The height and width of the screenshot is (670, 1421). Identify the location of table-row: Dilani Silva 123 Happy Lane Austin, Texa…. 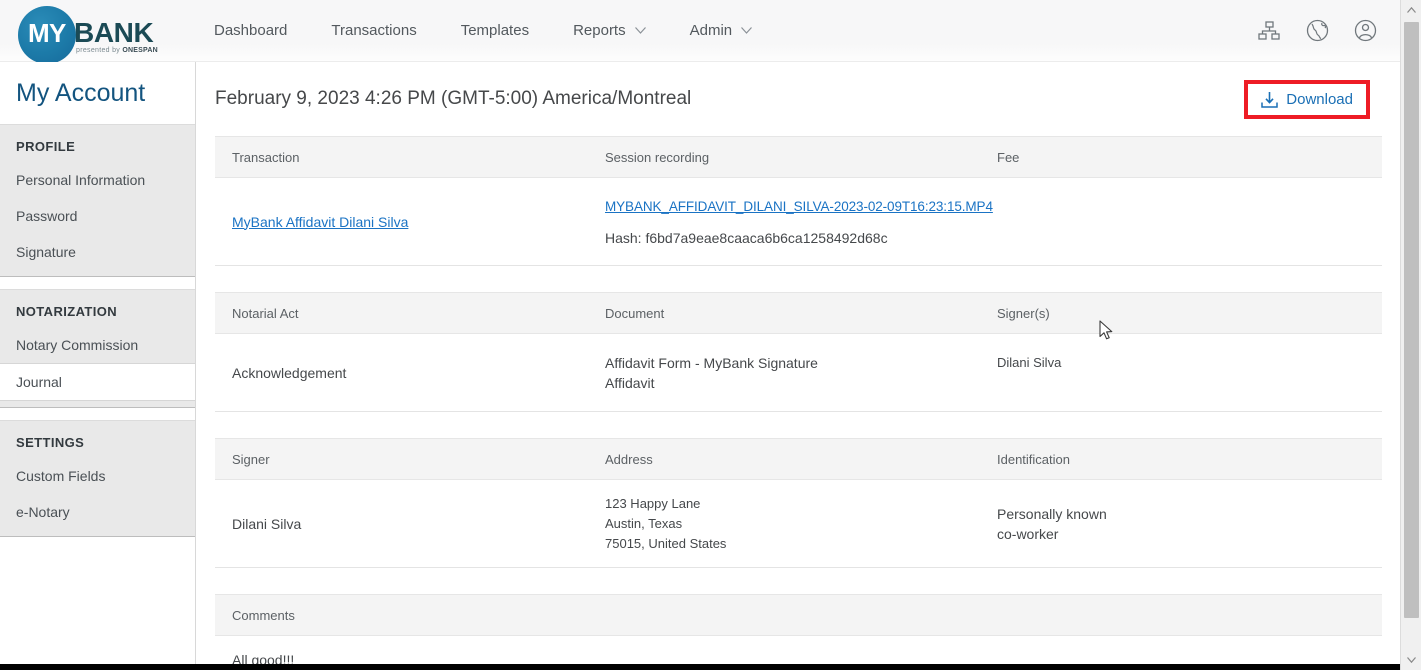
(798, 524).